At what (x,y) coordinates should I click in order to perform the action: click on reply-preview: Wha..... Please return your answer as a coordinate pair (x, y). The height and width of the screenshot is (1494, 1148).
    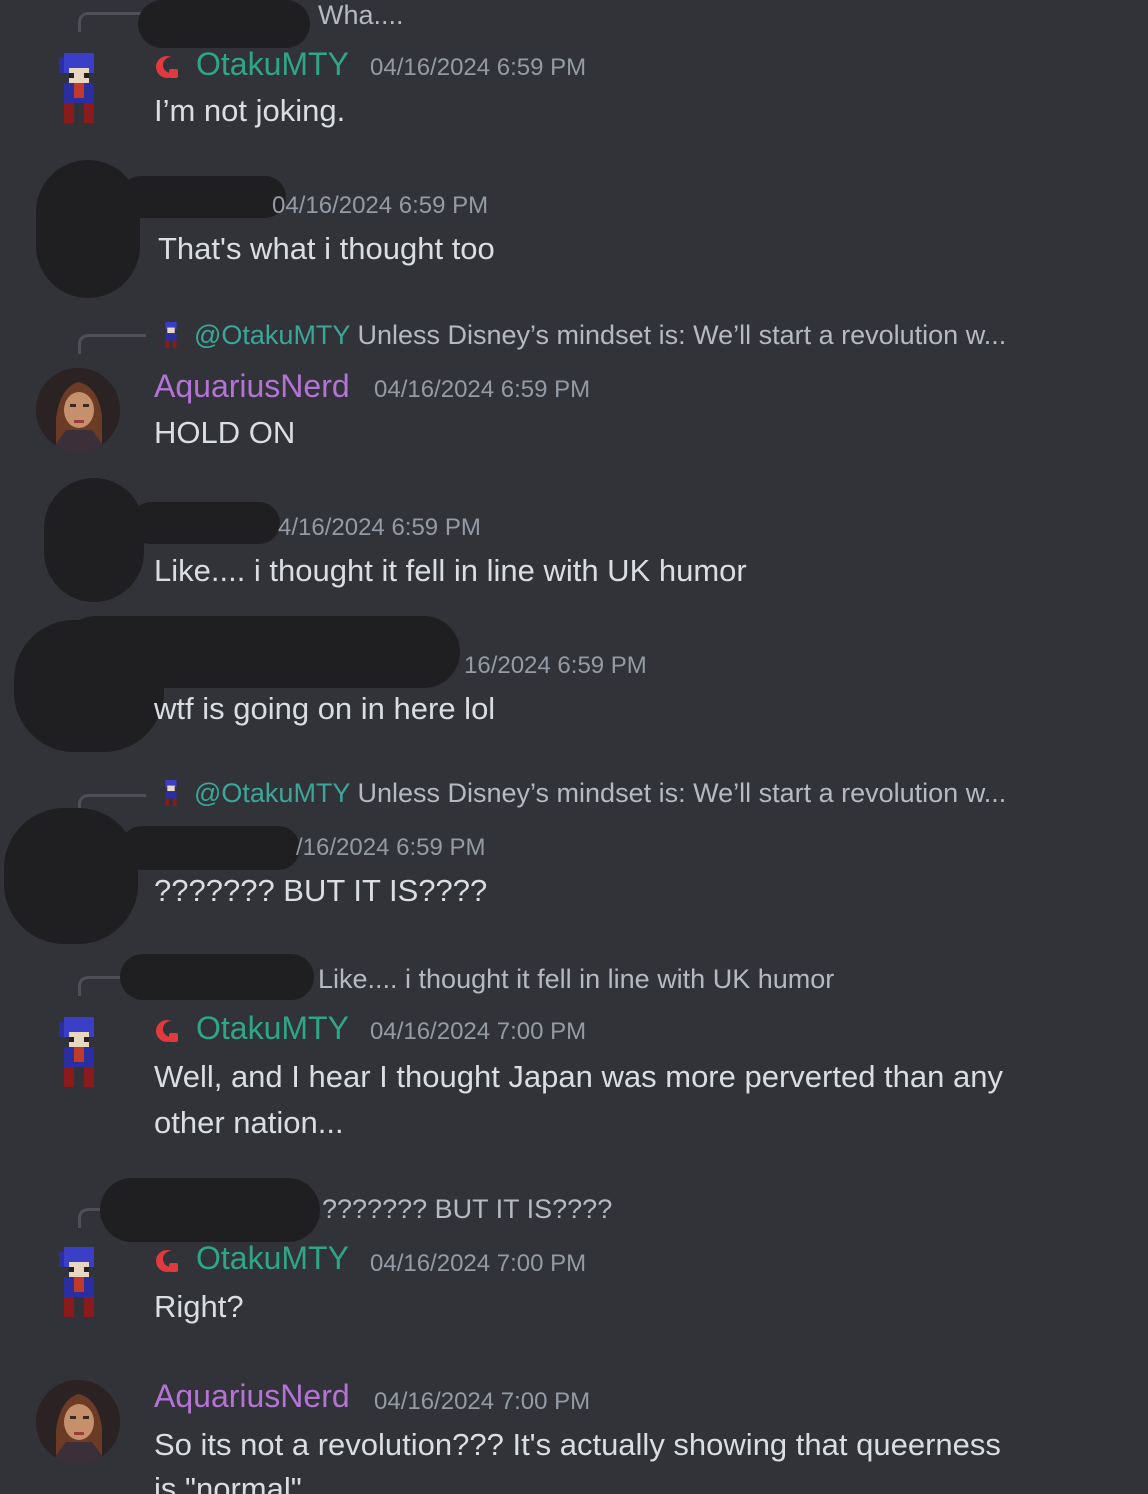
    Looking at the image, I should click on (361, 15).